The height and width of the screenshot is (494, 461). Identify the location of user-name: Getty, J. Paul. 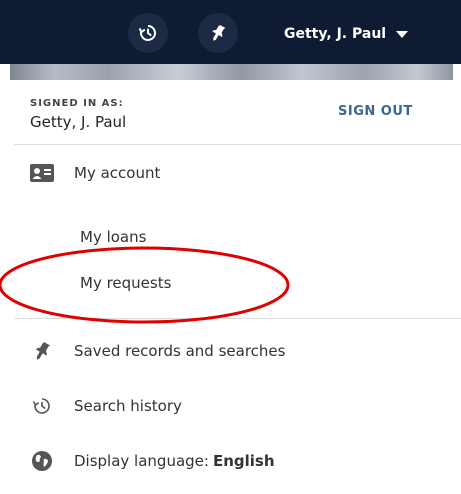
(335, 34).